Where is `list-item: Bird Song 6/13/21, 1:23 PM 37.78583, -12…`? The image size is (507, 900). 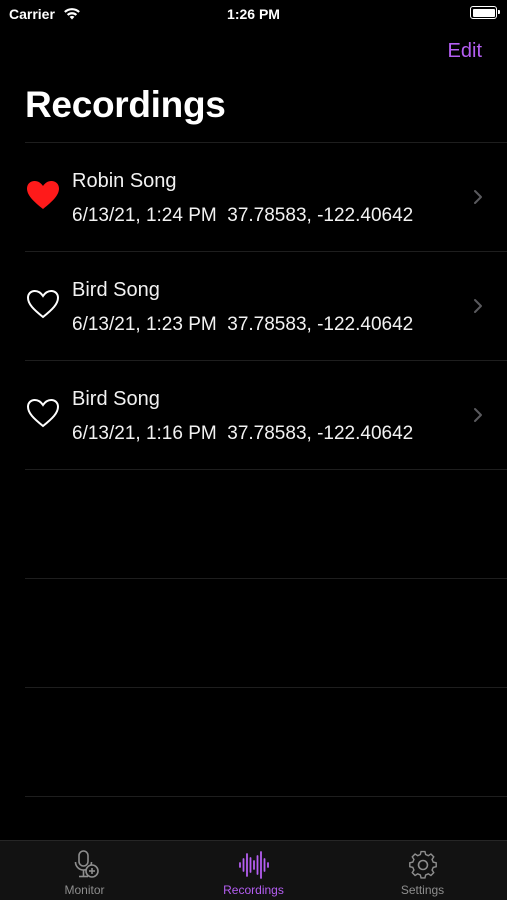 list-item: Bird Song 6/13/21, 1:23 PM 37.78583, -12… is located at coordinates (253, 306).